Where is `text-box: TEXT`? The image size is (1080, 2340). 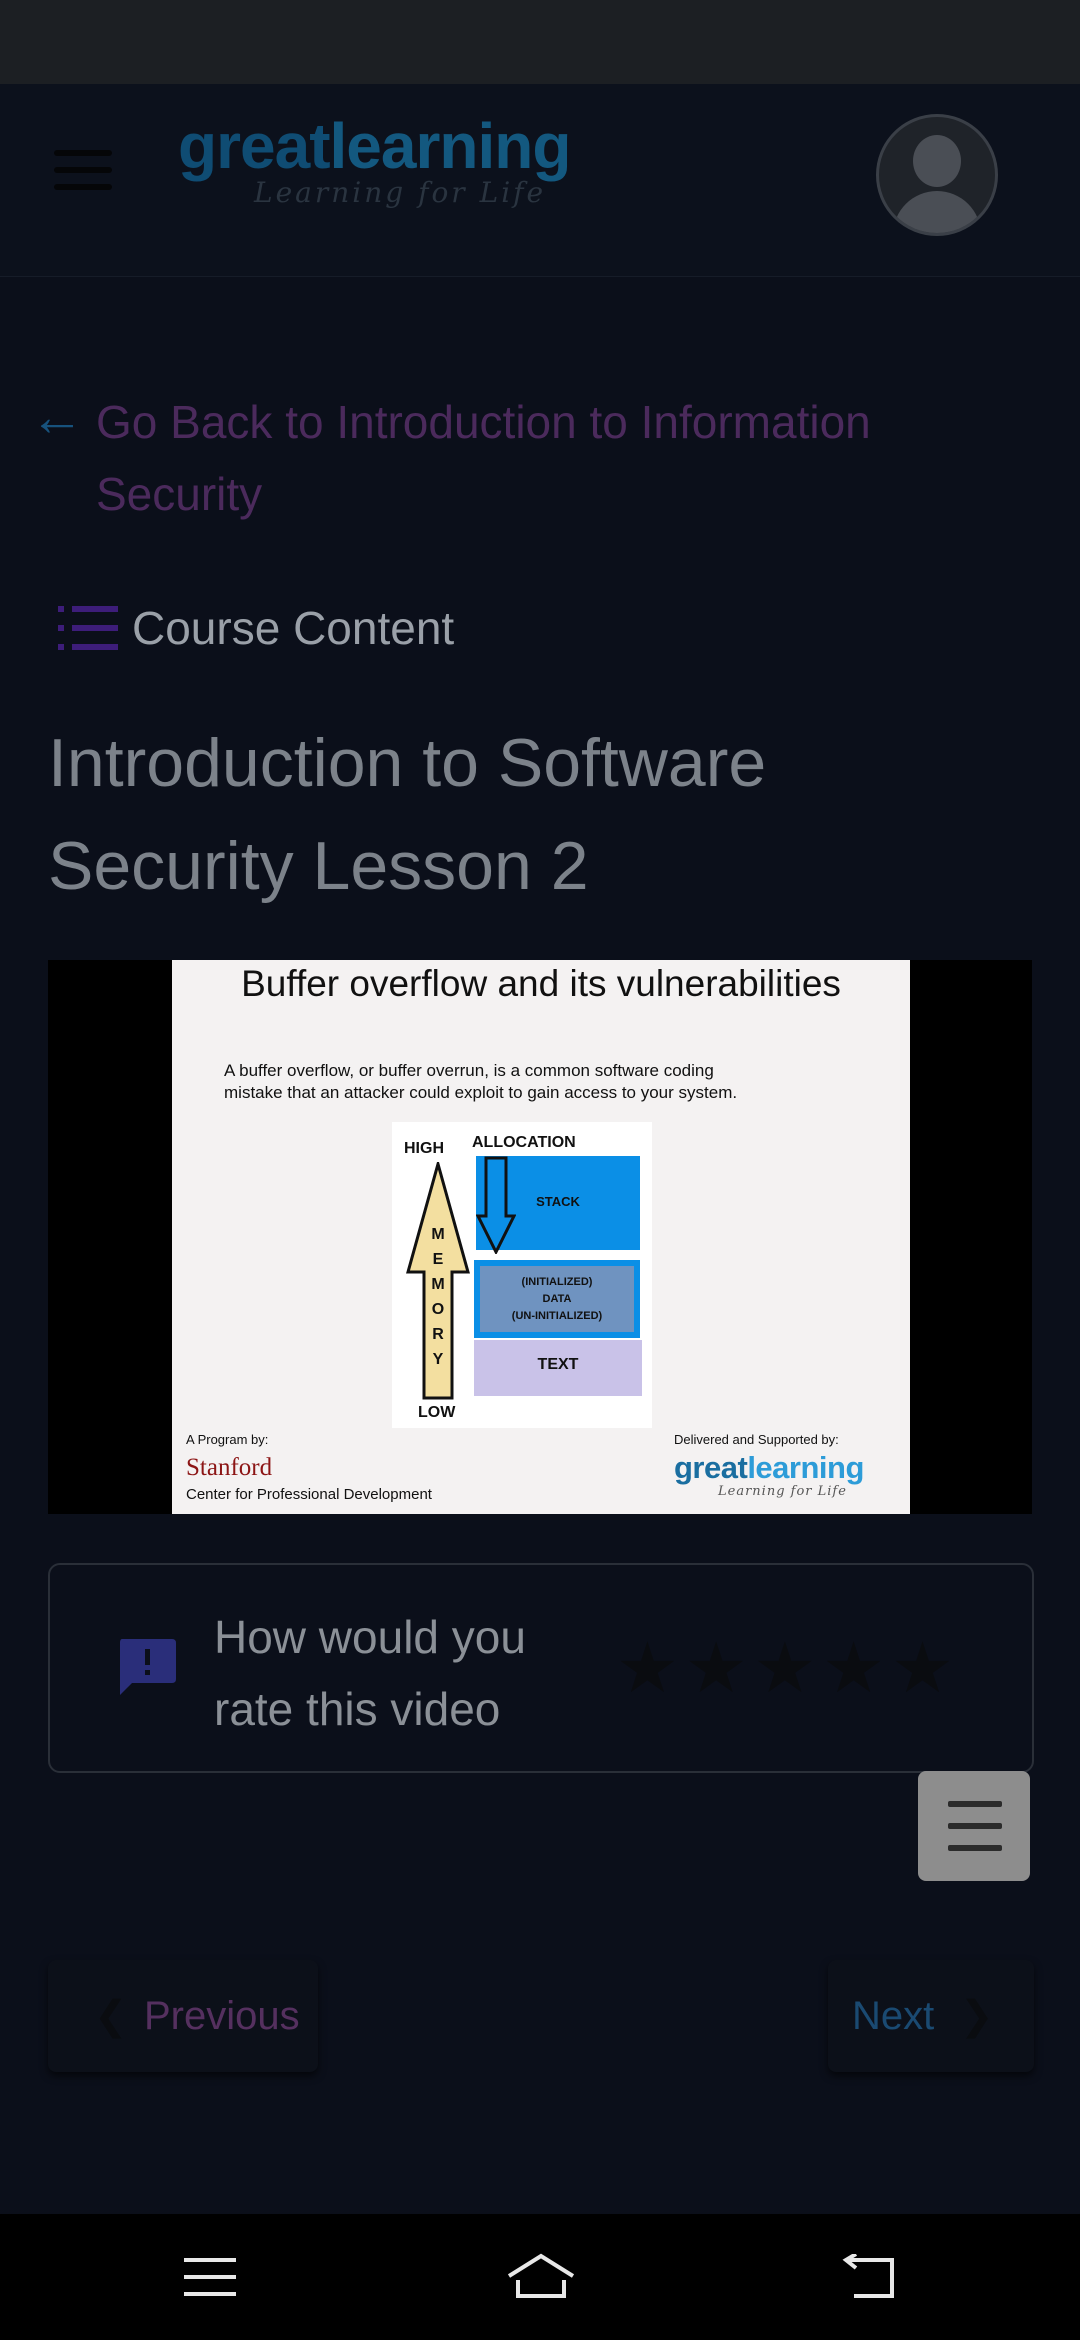 text-box: TEXT is located at coordinates (558, 1368).